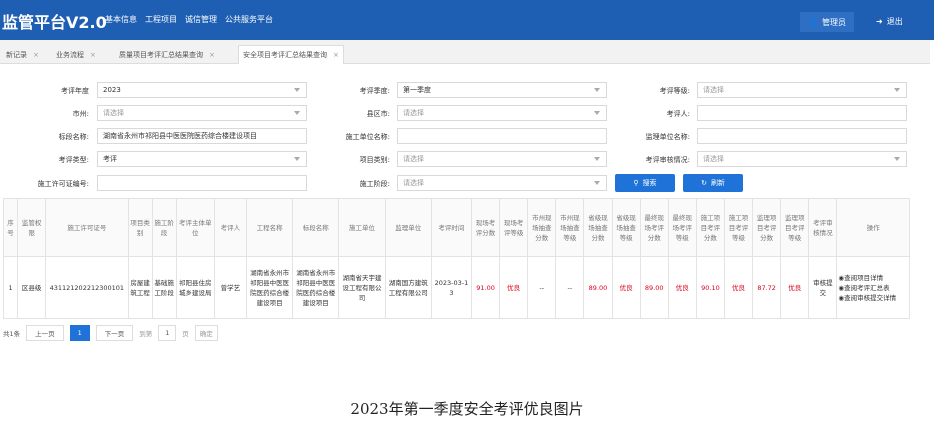 The image size is (934, 422). I want to click on link-label: 查阅考评汇总表, so click(867, 287).